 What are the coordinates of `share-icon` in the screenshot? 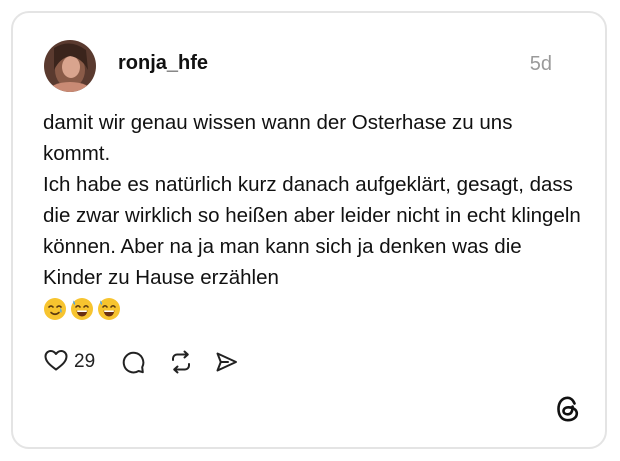 It's located at (226, 362).